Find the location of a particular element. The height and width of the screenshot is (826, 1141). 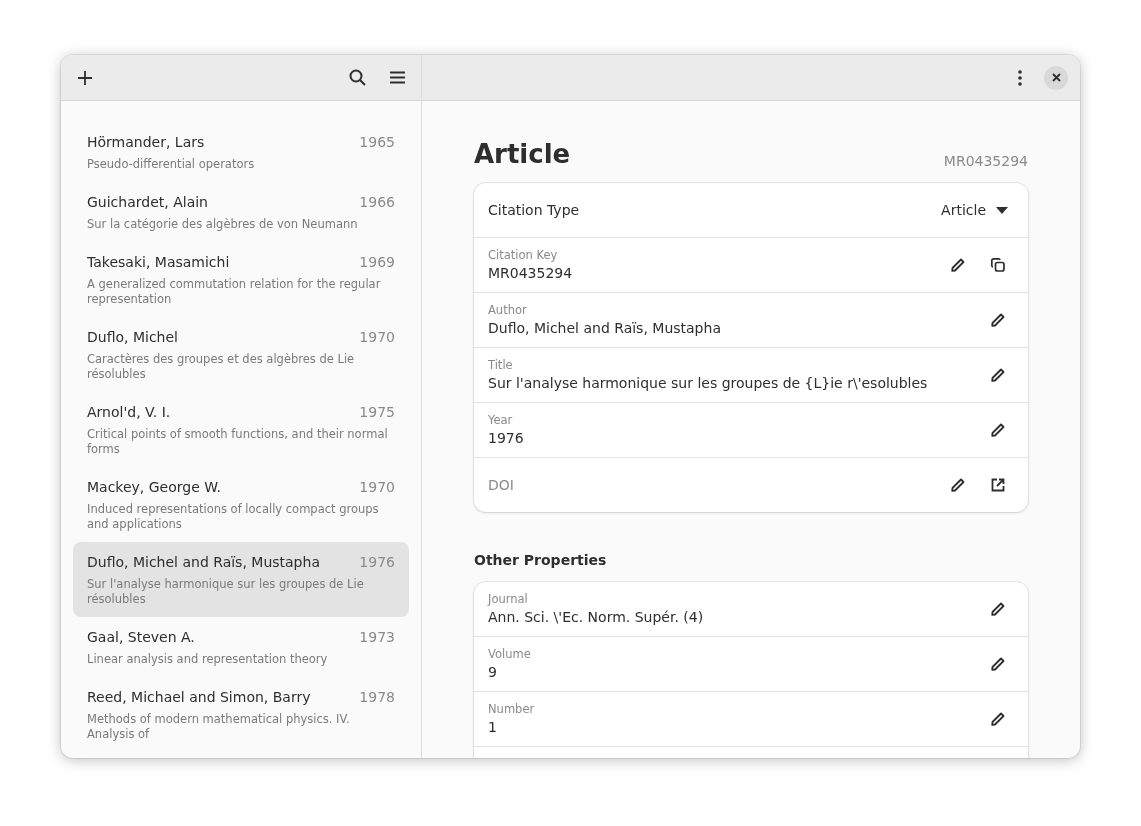

field-label: Citation Type is located at coordinates (534, 210).